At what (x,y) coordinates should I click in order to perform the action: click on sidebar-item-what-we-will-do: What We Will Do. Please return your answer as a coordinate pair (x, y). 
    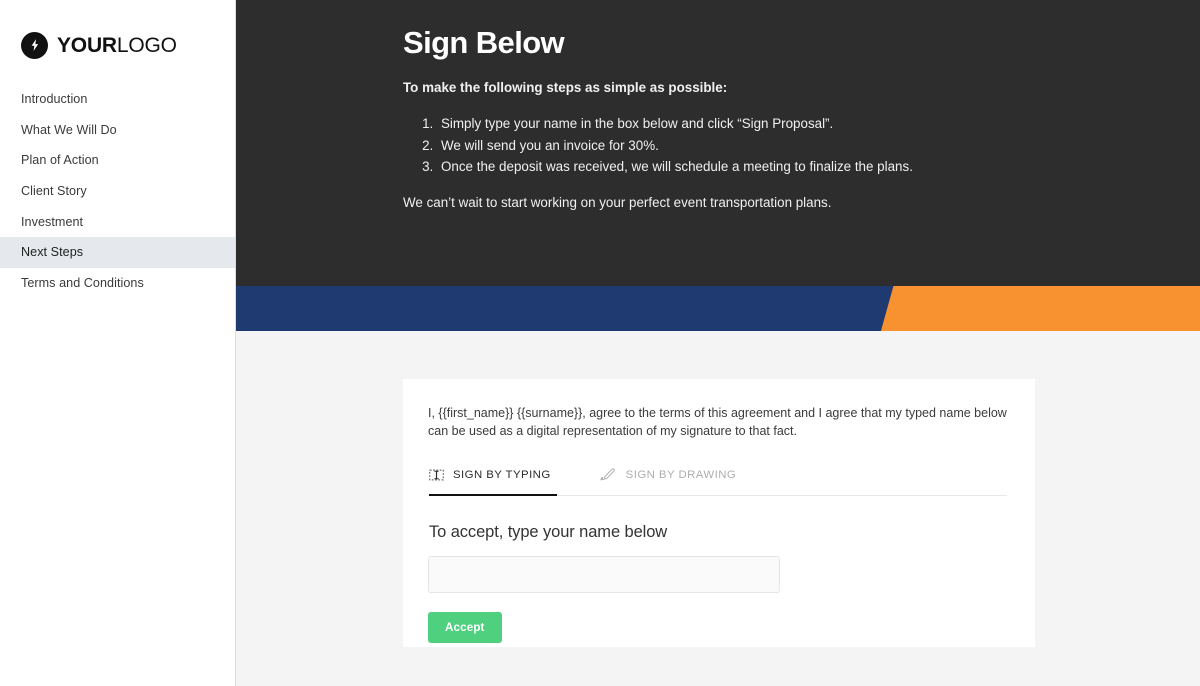
    Looking at the image, I should click on (117, 130).